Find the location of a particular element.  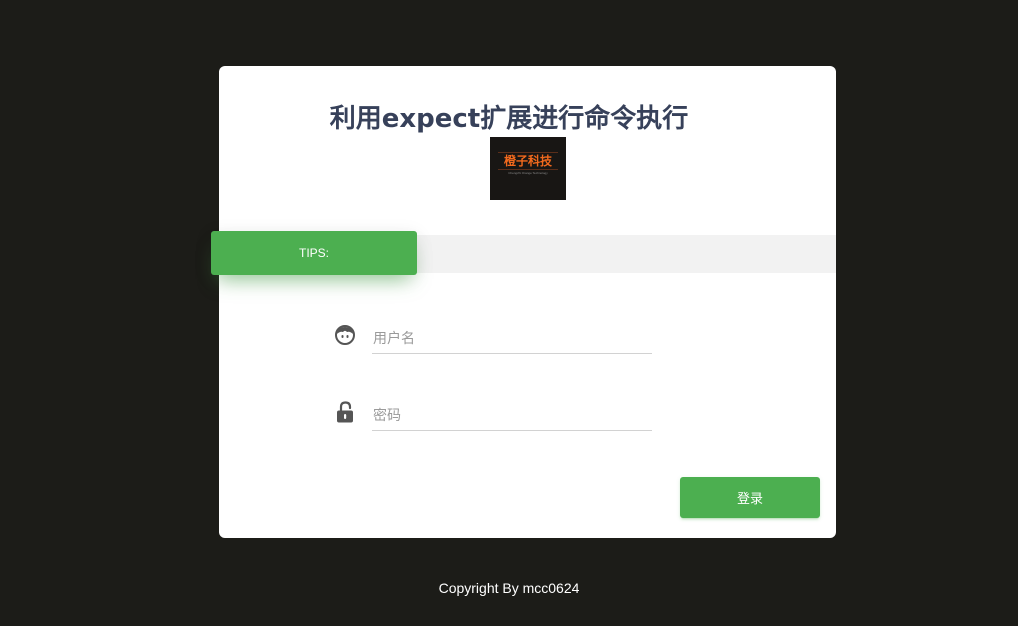

unlocked-padlock-icon is located at coordinates (345, 412).